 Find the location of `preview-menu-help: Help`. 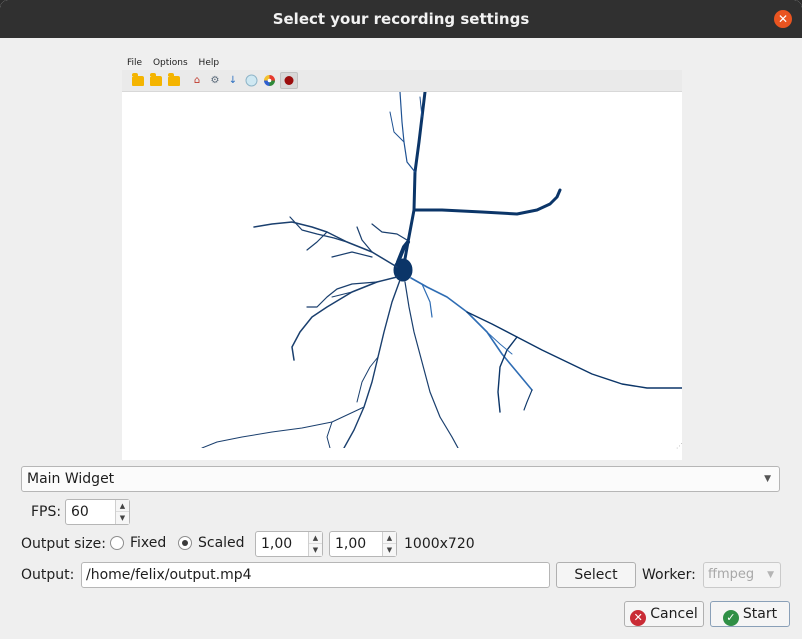

preview-menu-help: Help is located at coordinates (209, 63).